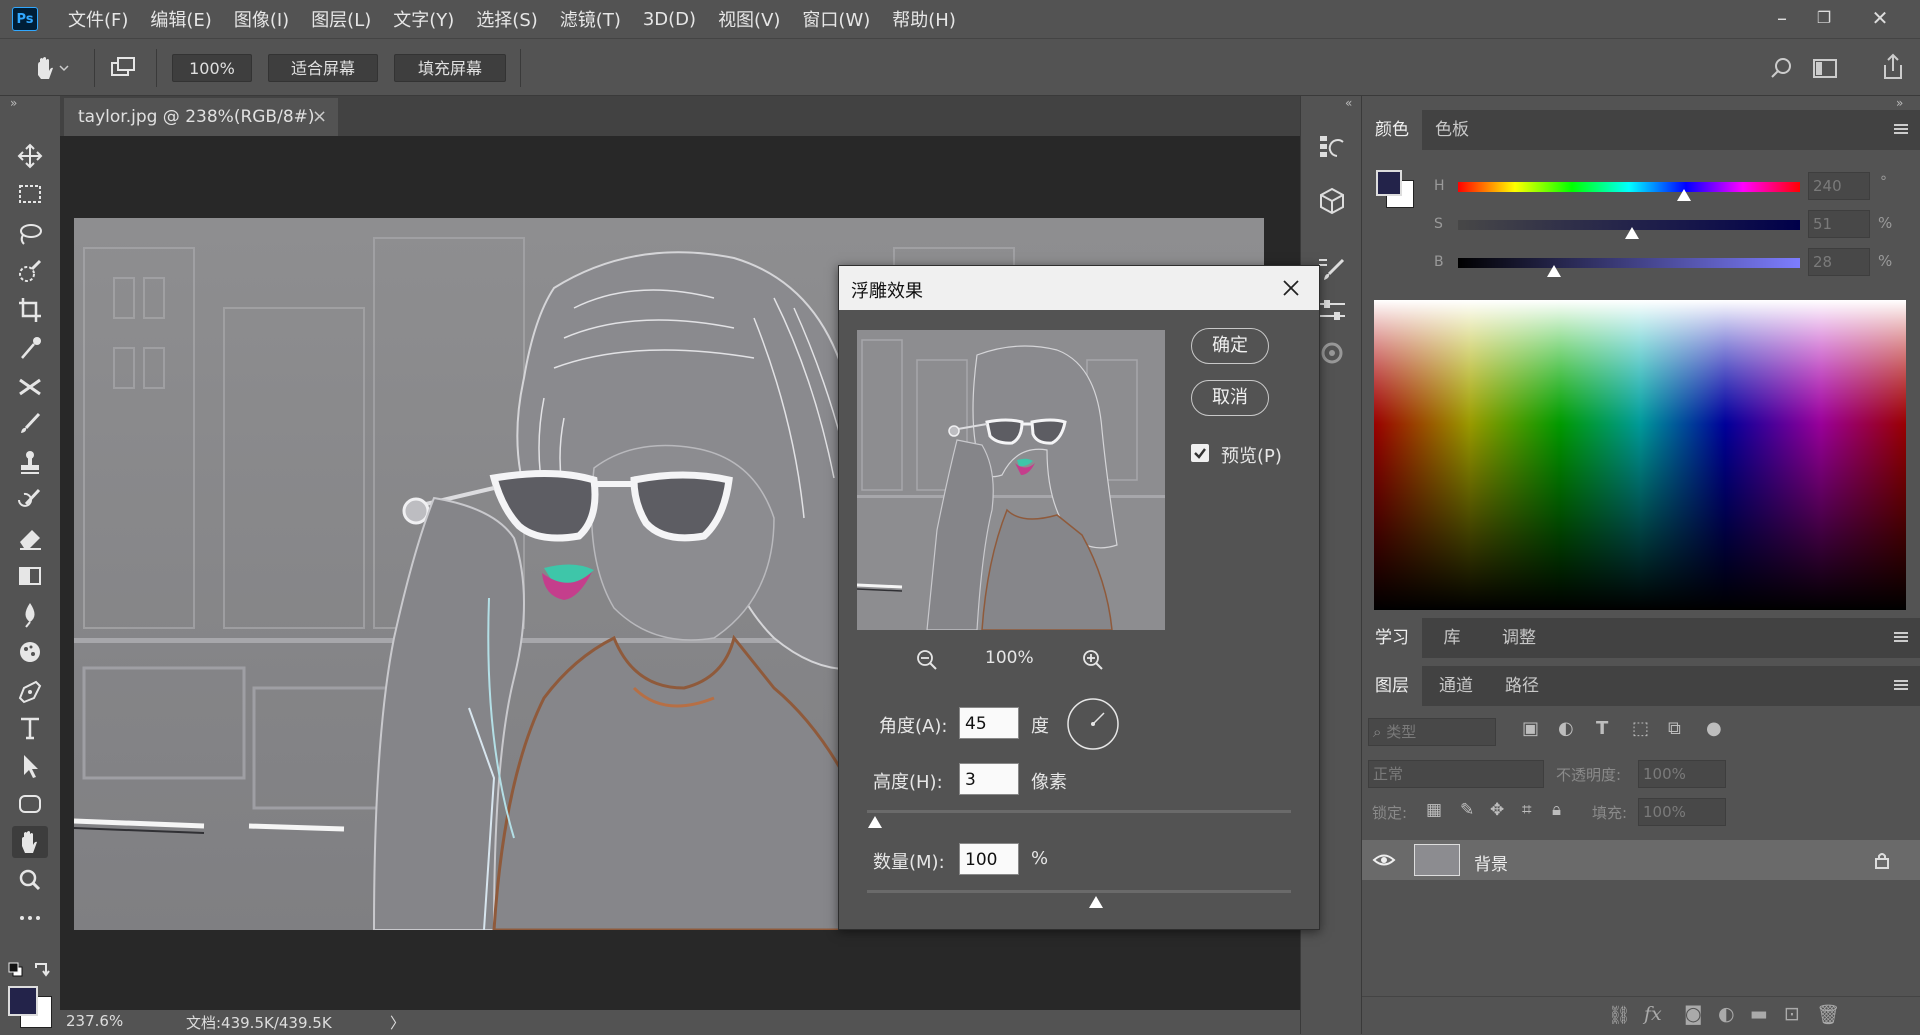 The width and height of the screenshot is (1920, 1035). What do you see at coordinates (1899, 103) in the screenshot?
I see `panel-collapse-icon: »` at bounding box center [1899, 103].